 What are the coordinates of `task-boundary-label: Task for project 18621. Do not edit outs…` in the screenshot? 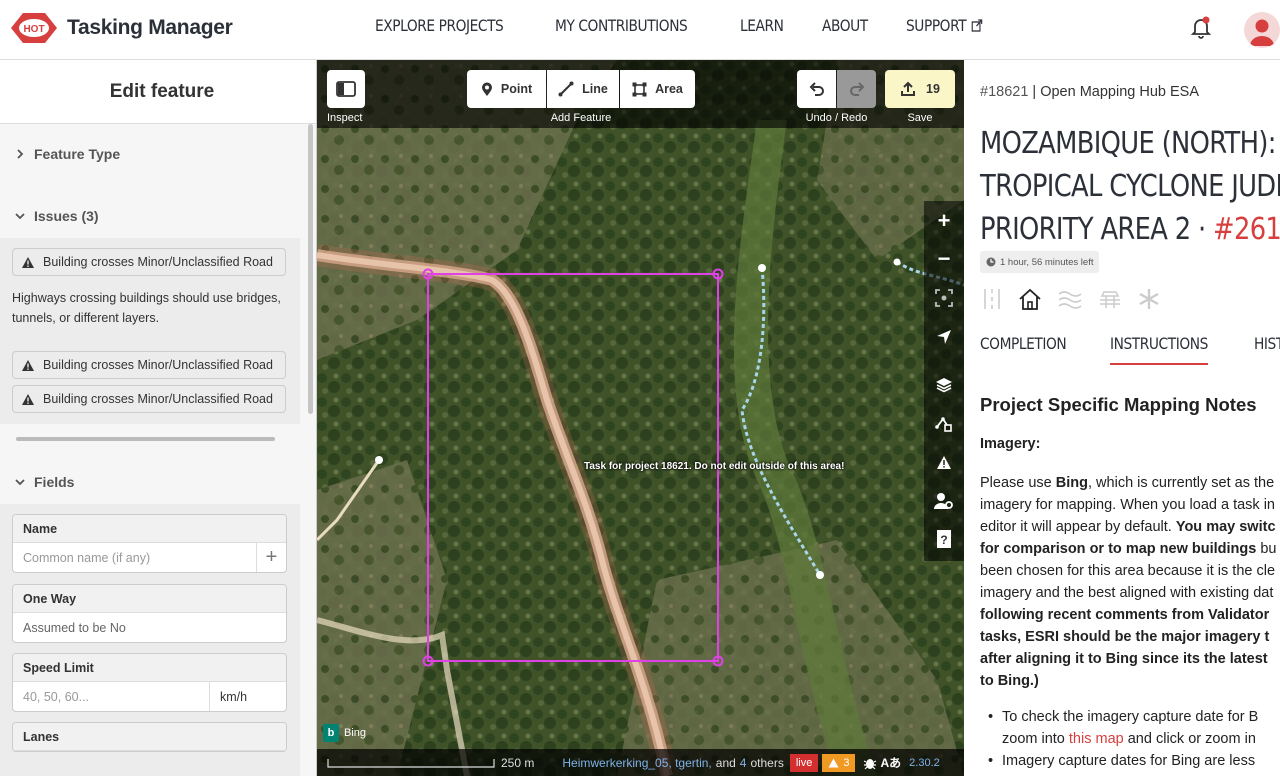 It's located at (714, 466).